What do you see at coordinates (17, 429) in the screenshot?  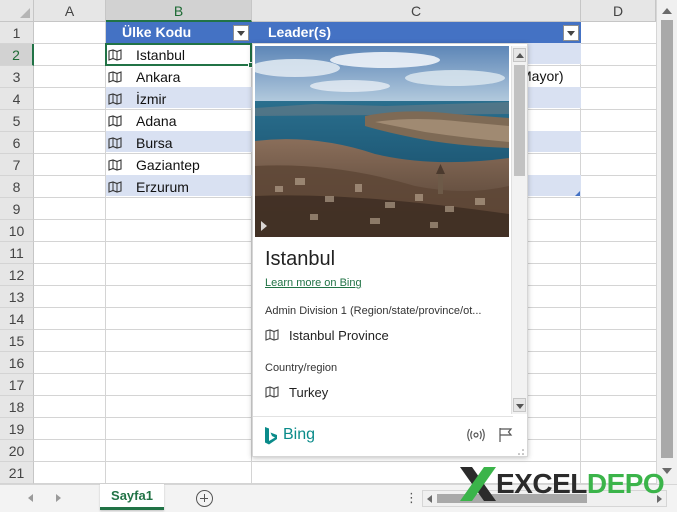 I see `row-header: 19` at bounding box center [17, 429].